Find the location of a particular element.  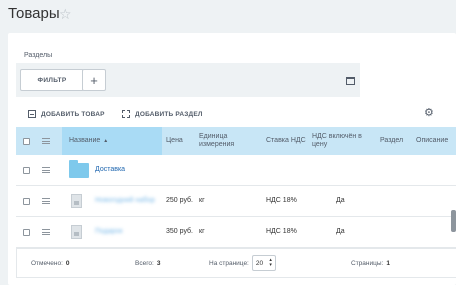

menu-icon is located at coordinates (46, 141).